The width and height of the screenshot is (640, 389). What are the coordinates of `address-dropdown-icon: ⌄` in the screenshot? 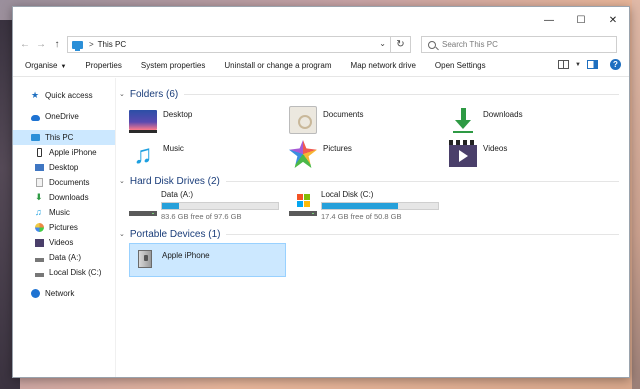 It's located at (382, 43).